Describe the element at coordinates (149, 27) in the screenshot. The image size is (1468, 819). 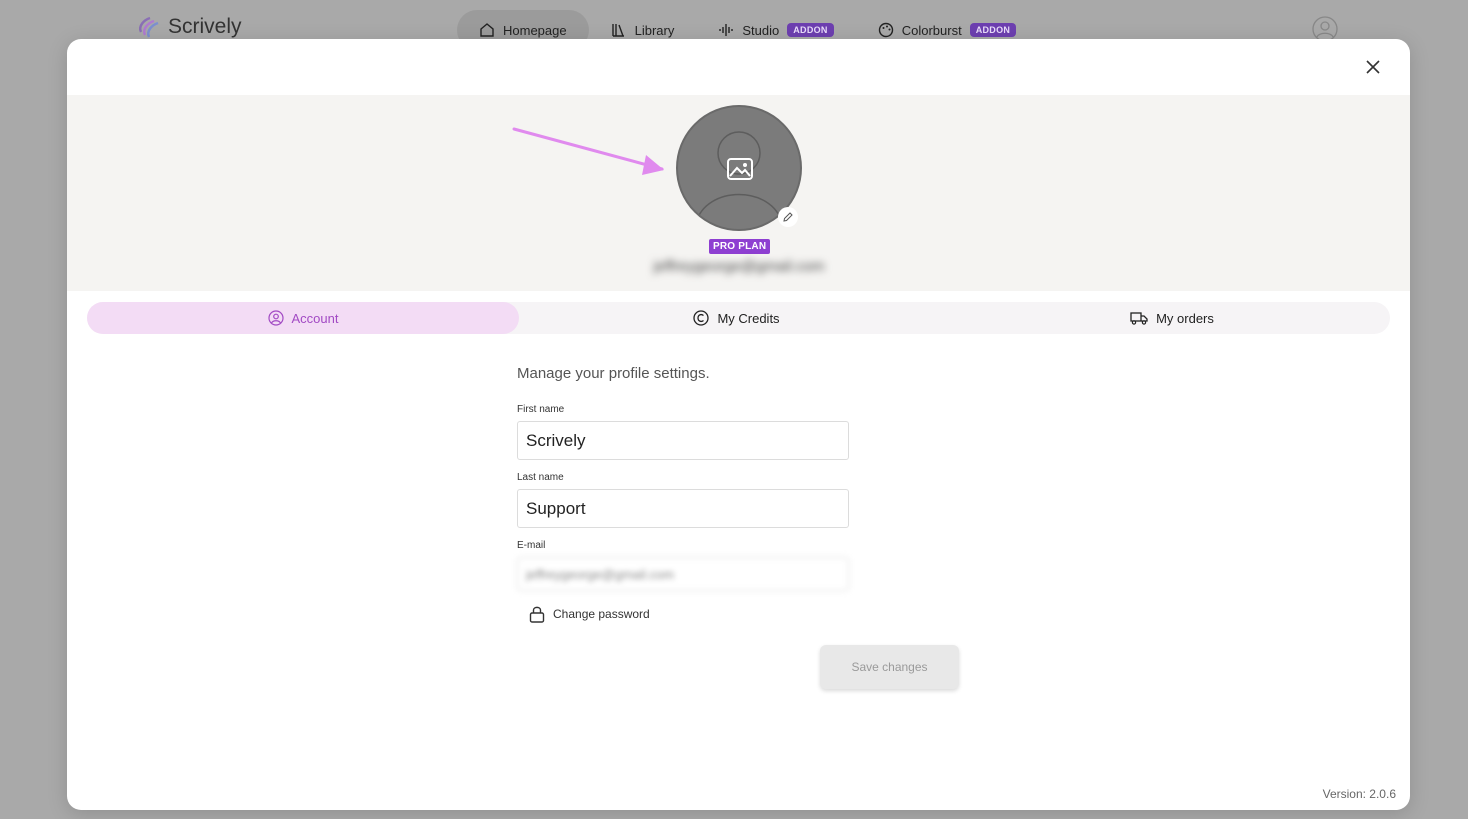
I see `scrively-logo-icon` at that location.